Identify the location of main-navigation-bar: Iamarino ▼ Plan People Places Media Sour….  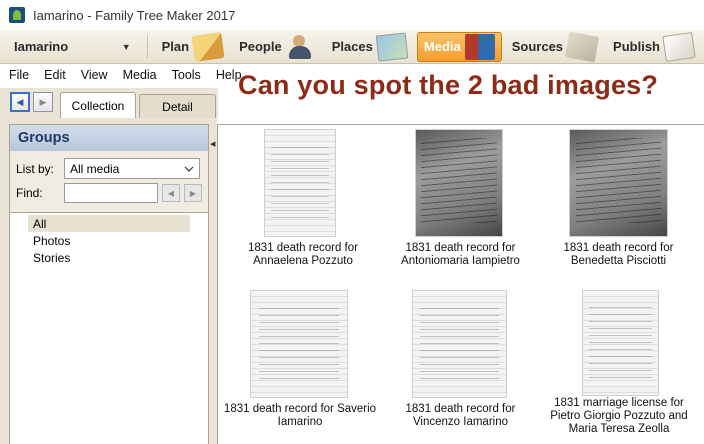
(352, 47).